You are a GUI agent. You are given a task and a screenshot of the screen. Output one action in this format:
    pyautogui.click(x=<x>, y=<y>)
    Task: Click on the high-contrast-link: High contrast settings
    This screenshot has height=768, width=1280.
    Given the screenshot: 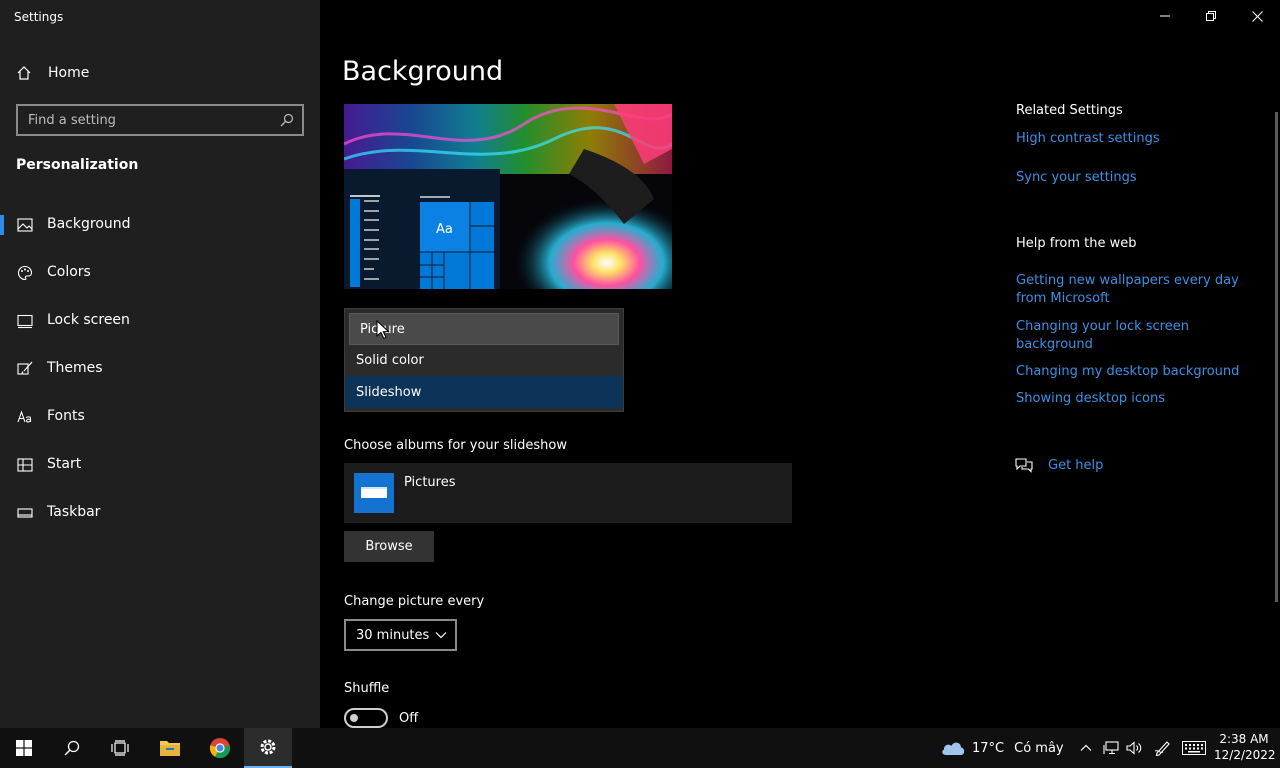 What is the action you would take?
    pyautogui.click(x=1136, y=139)
    